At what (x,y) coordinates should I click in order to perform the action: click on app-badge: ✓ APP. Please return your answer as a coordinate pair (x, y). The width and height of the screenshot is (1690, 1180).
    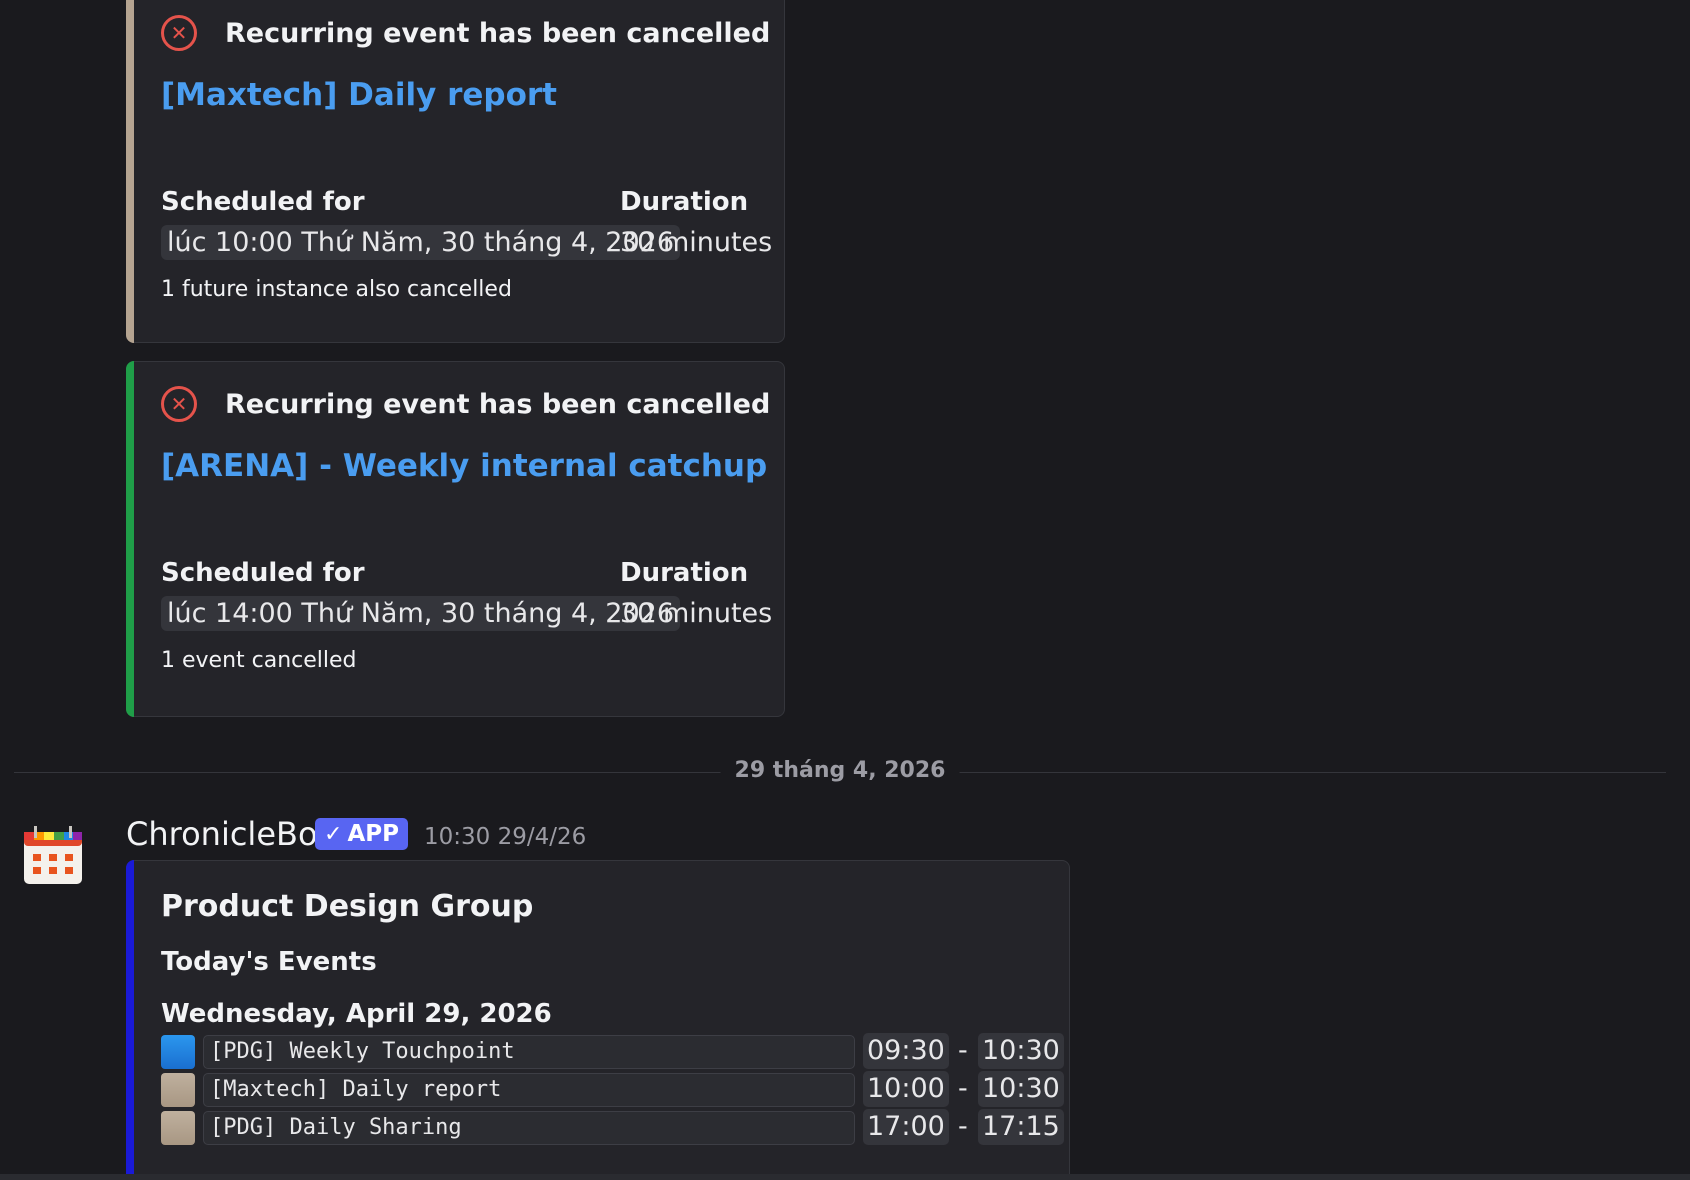
    Looking at the image, I should click on (361, 834).